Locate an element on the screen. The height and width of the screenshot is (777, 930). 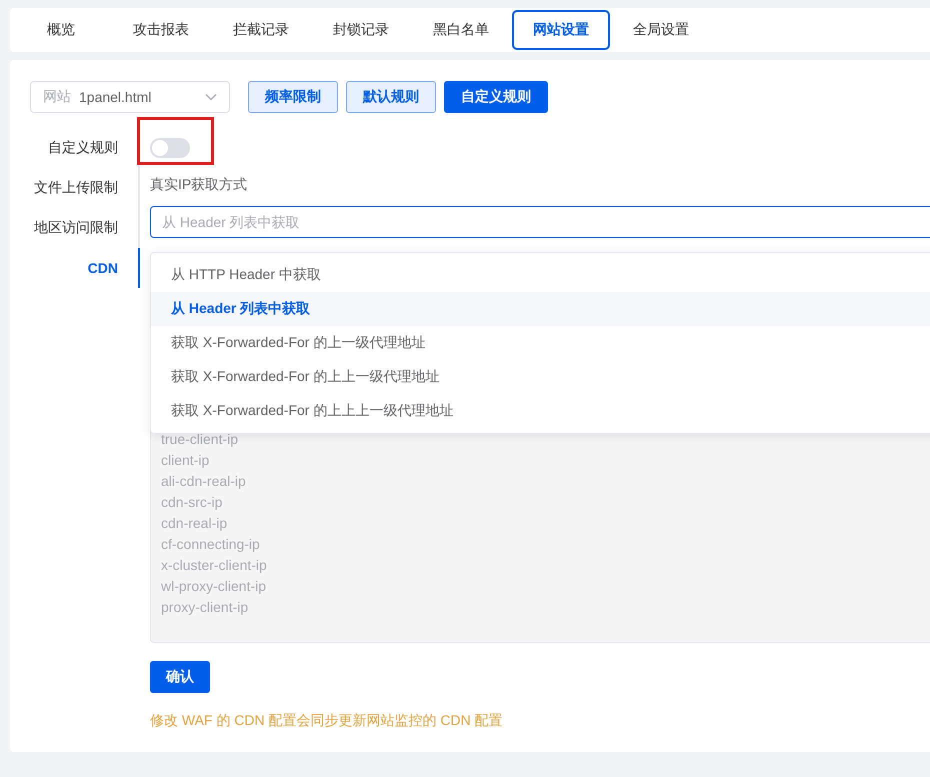
header-name: client-ip is located at coordinates (185, 460).